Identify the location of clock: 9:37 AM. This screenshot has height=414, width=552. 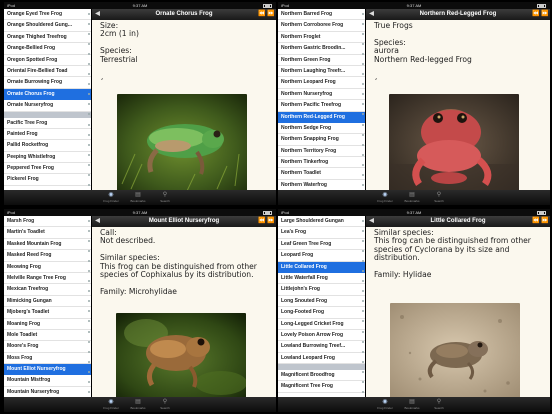
(140, 5).